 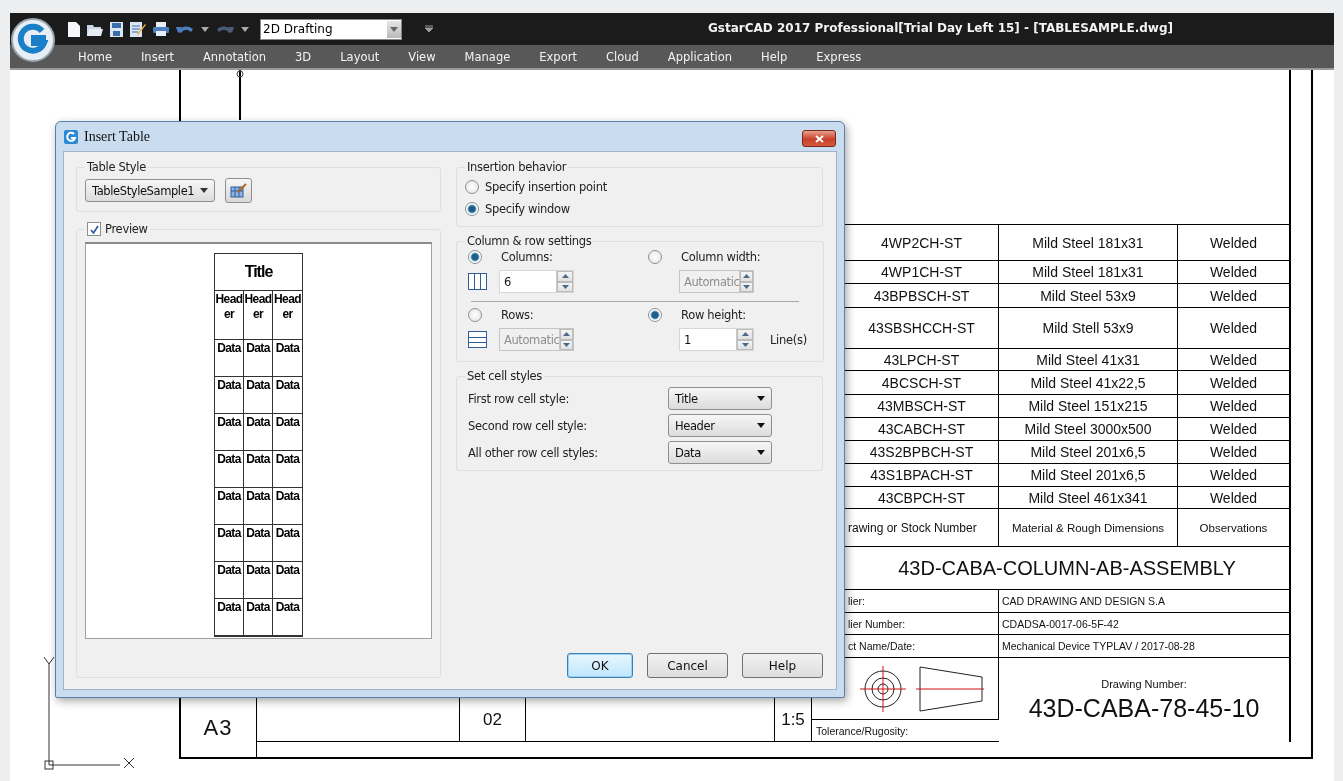 I want to click on close-icon, so click(x=819, y=138).